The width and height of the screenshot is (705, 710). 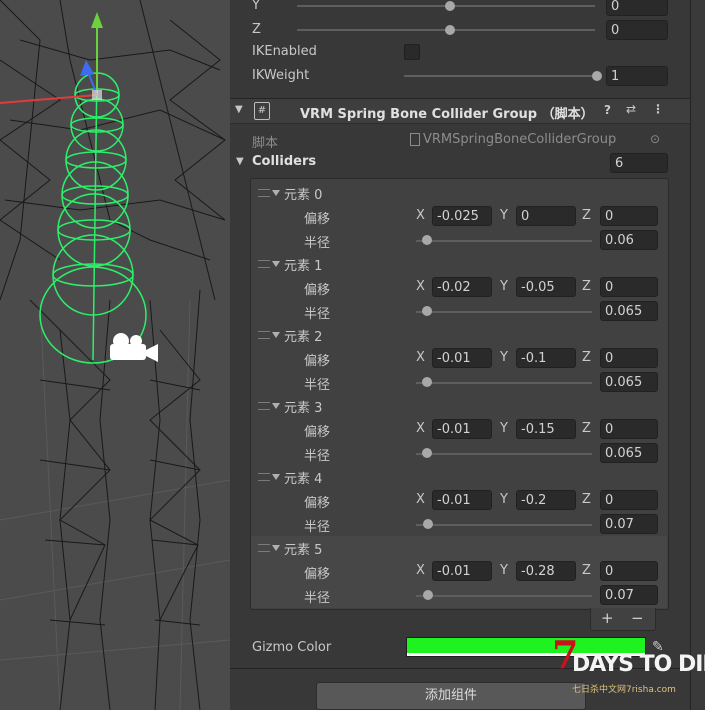 What do you see at coordinates (256, 6) in the screenshot?
I see `ik-y-label: Y` at bounding box center [256, 6].